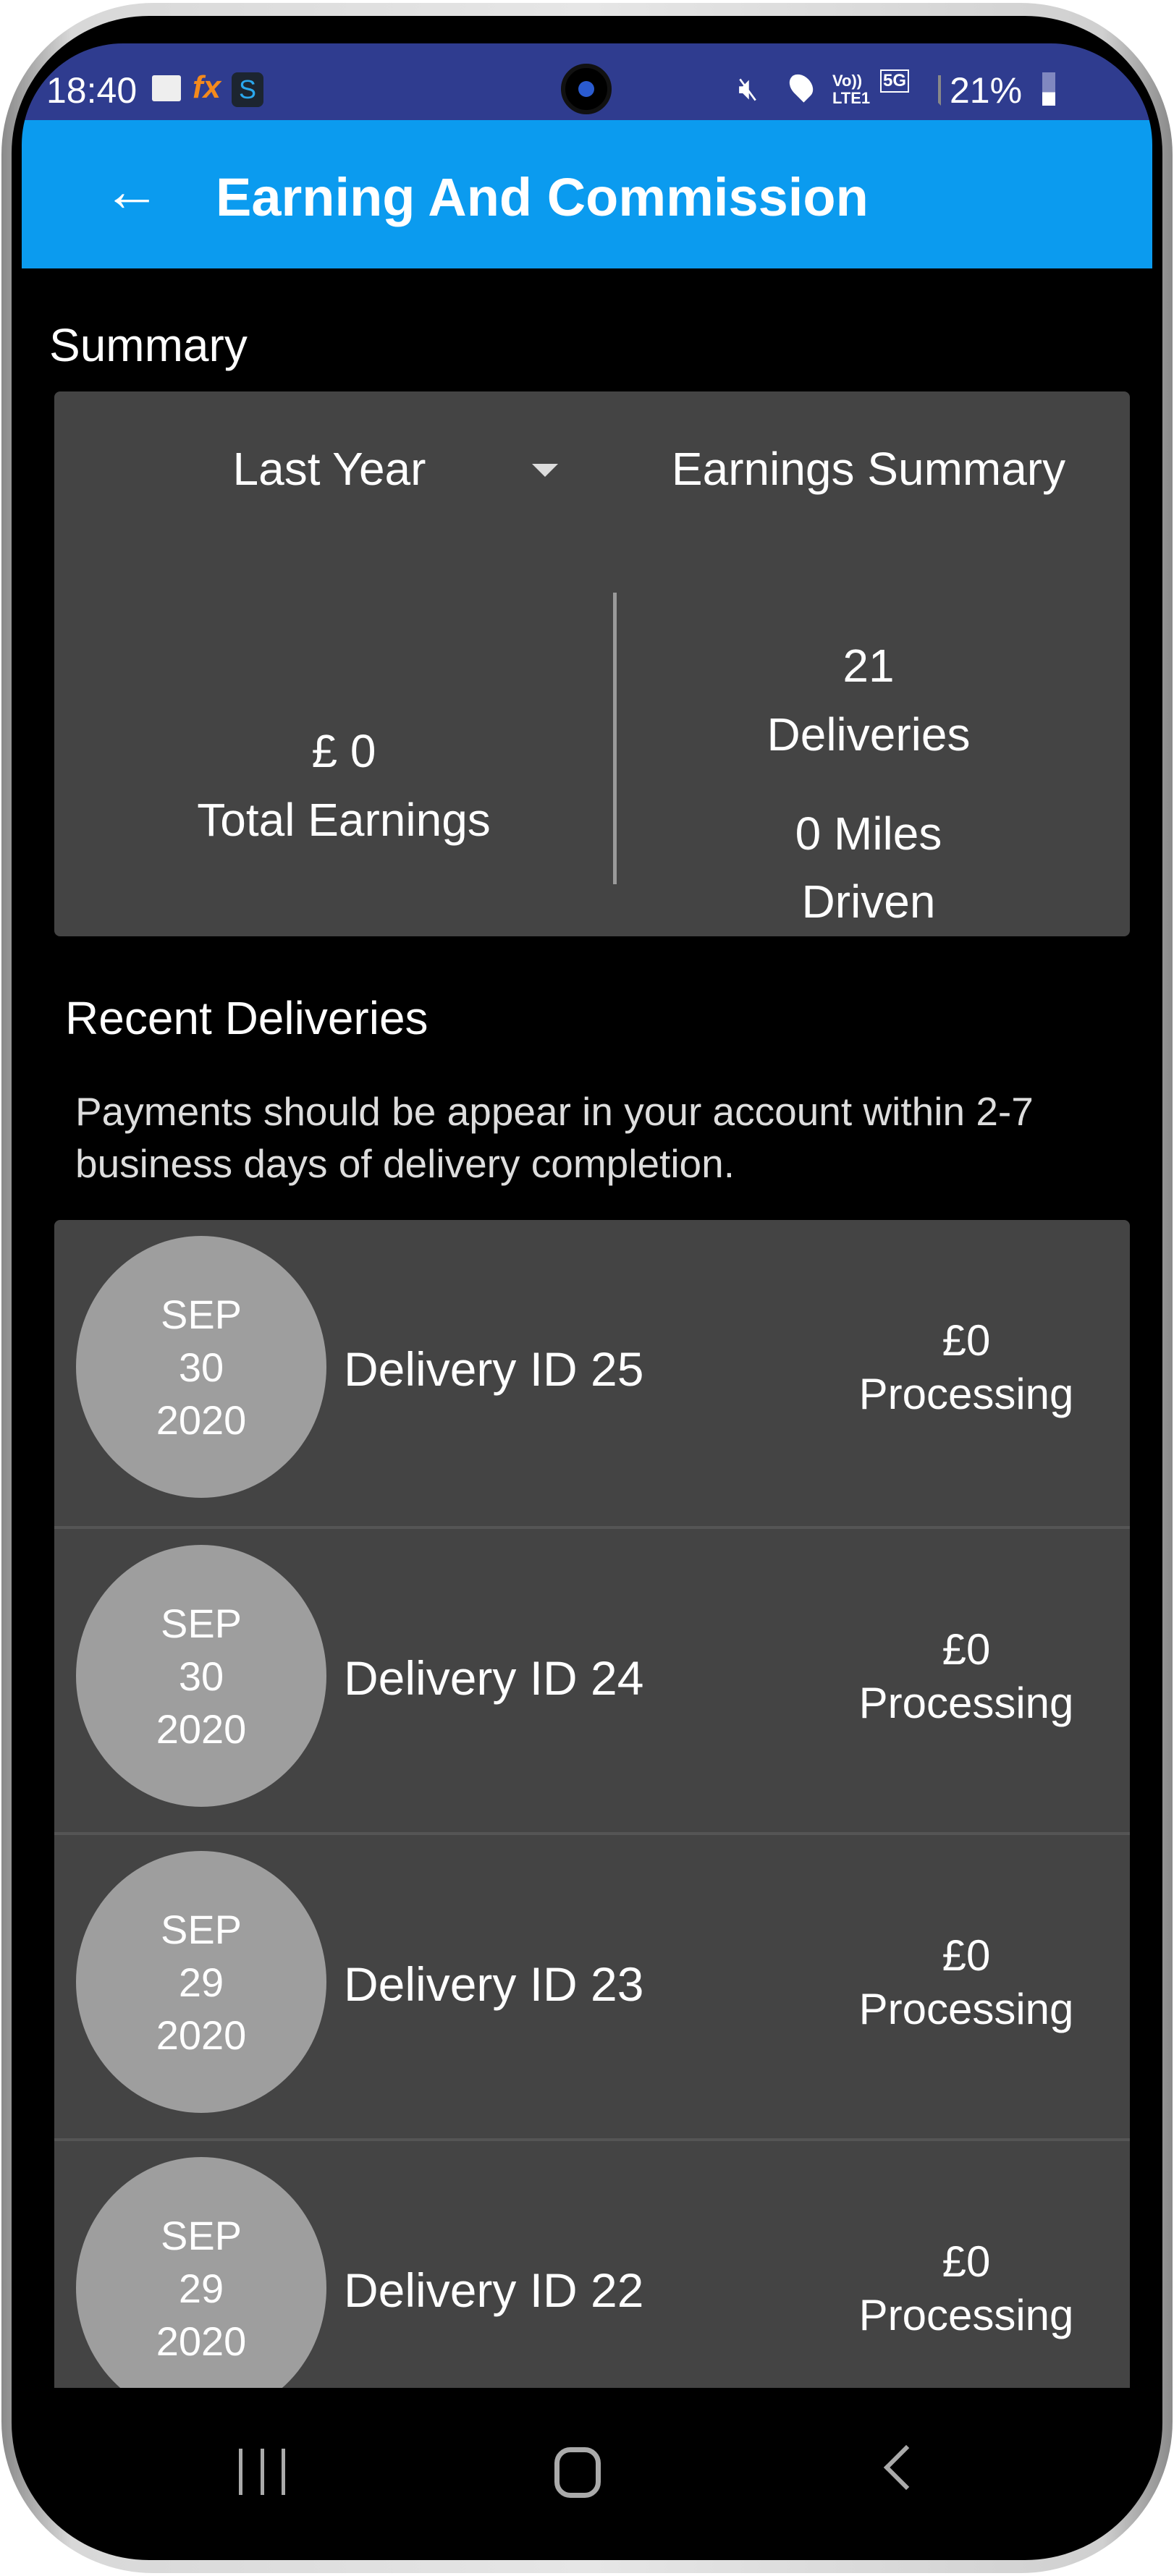 The image size is (1174, 2576). Describe the element at coordinates (577, 2472) in the screenshot. I see `home-button` at that location.